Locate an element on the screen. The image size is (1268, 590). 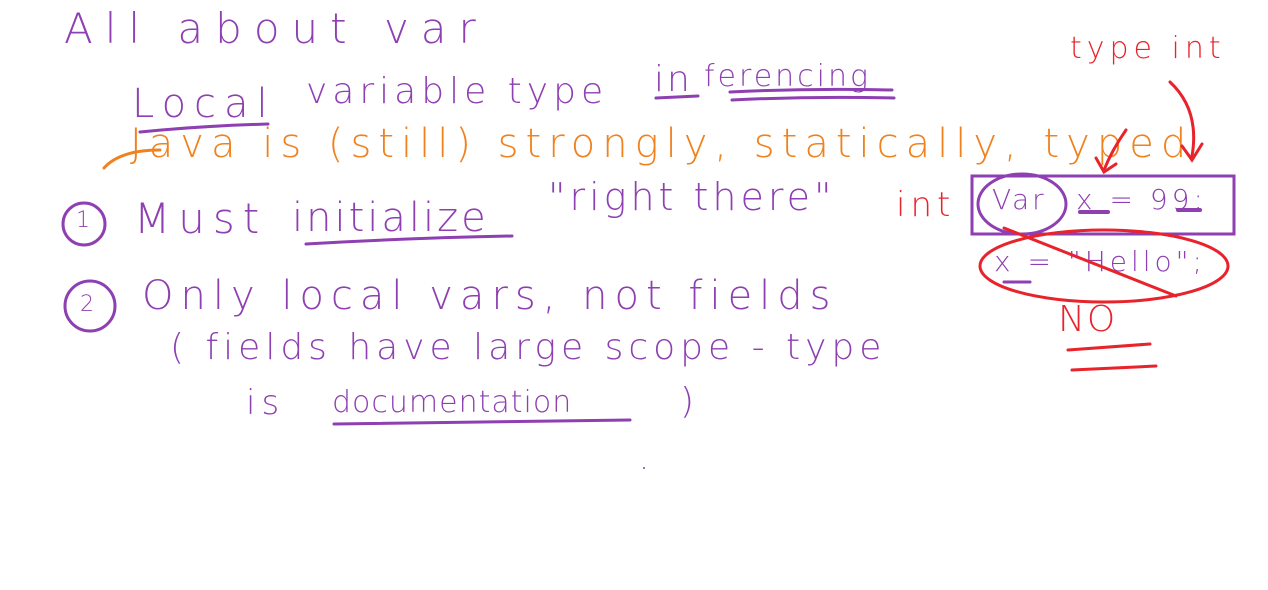
in-underline is located at coordinates (677, 97).